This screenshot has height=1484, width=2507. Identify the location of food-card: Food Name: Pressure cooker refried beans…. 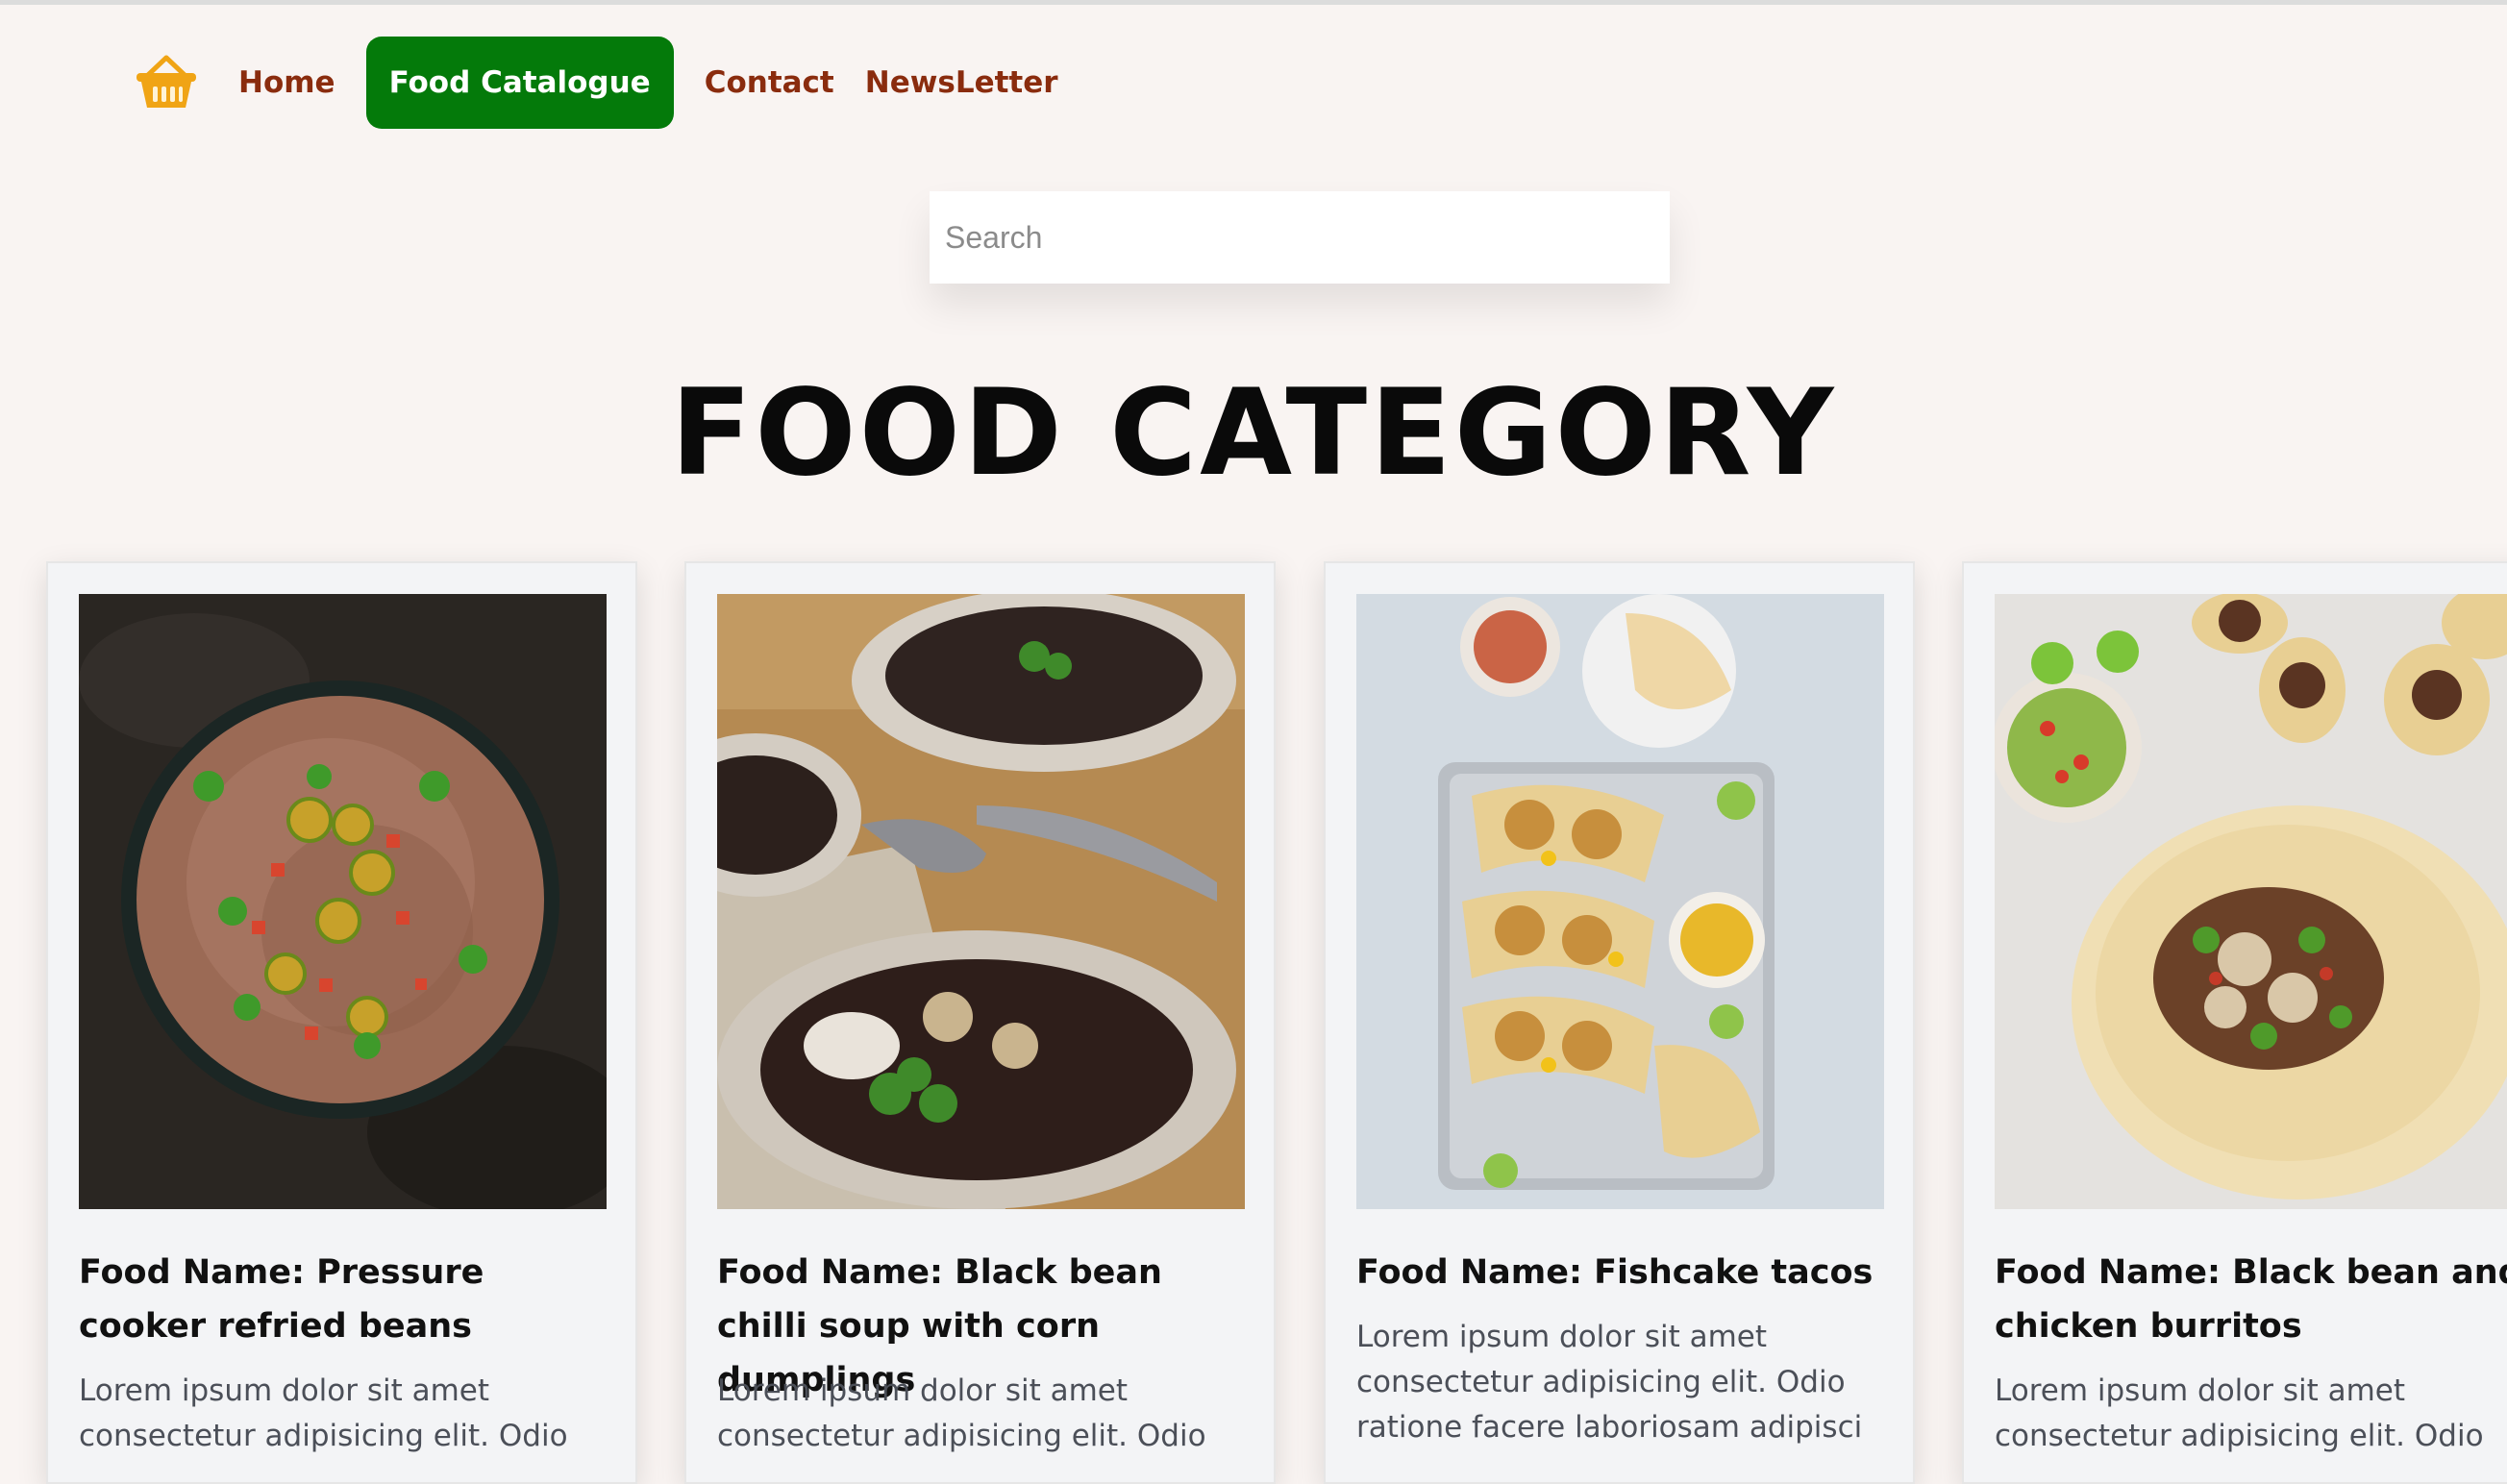
(342, 1022).